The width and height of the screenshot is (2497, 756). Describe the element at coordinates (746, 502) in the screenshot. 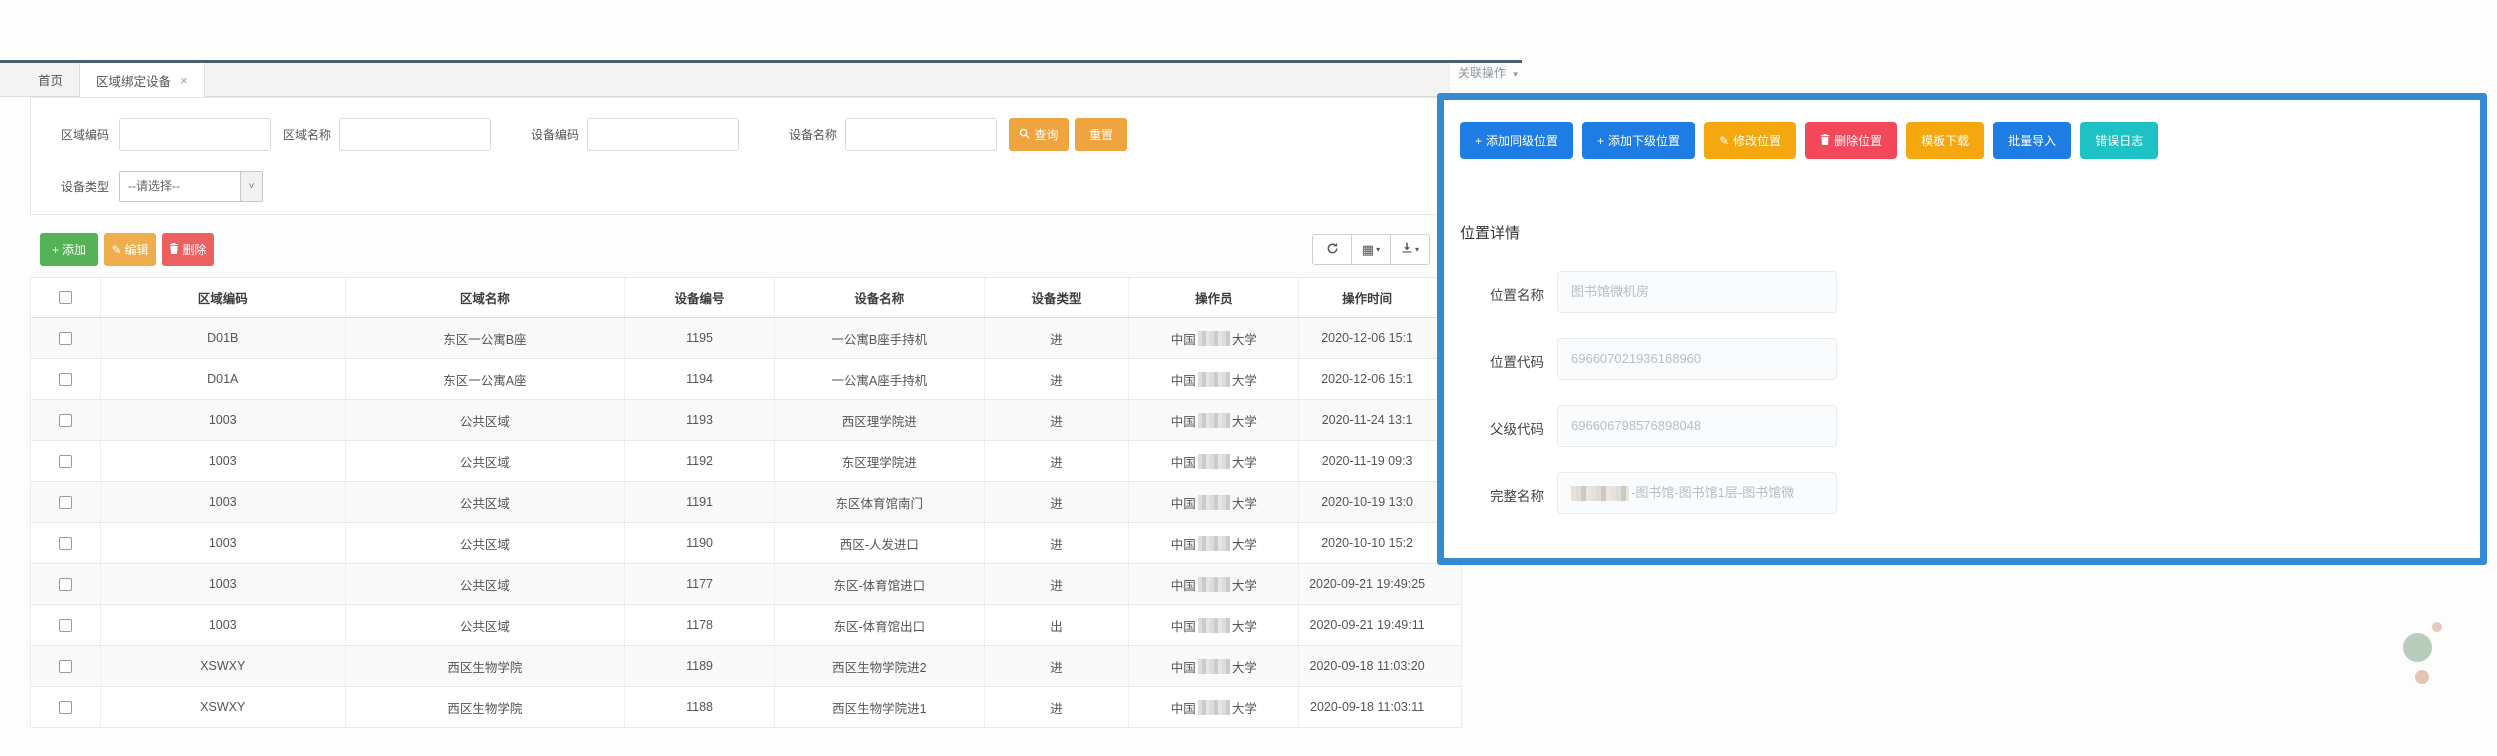

I see `table-row: 1003 公共区域 1191 东区体育馆南门进中国 大学 2020-10-19 13:0` at that location.